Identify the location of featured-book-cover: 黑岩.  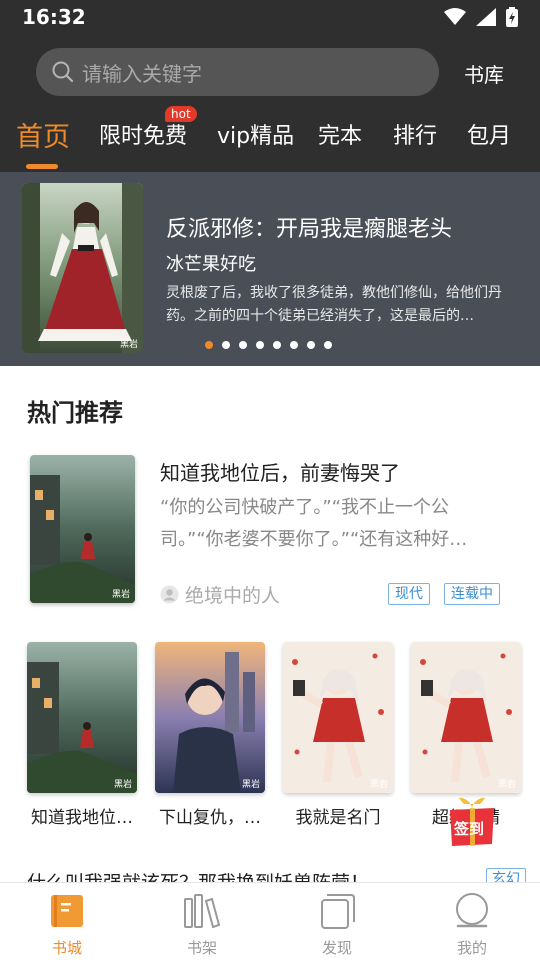
(82, 529).